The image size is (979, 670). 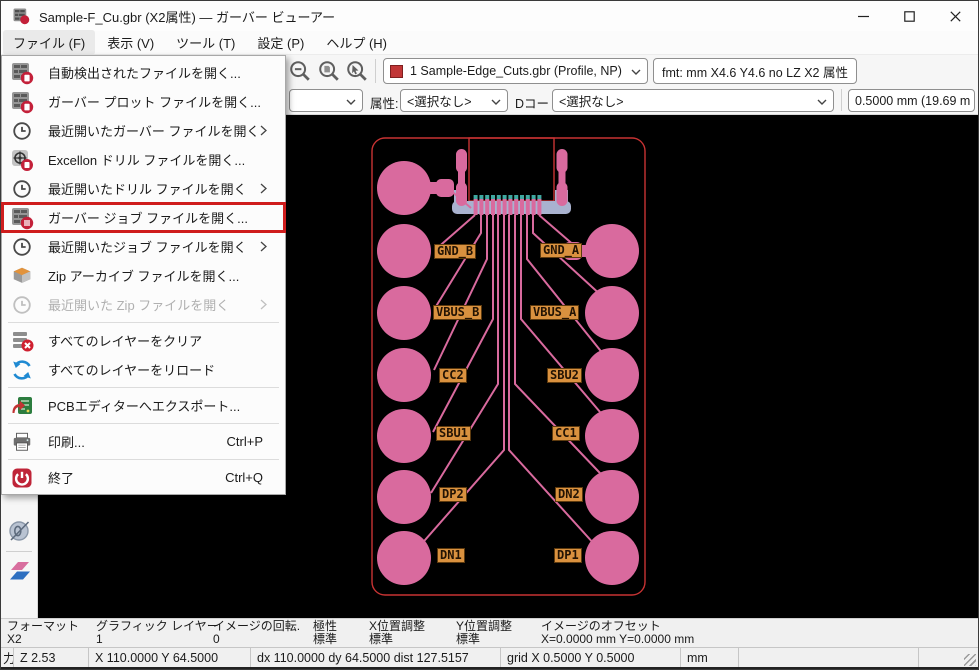 What do you see at coordinates (157, 632) in the screenshot?
I see `info-graphic-layer: グラフィック レイヤー 1` at bounding box center [157, 632].